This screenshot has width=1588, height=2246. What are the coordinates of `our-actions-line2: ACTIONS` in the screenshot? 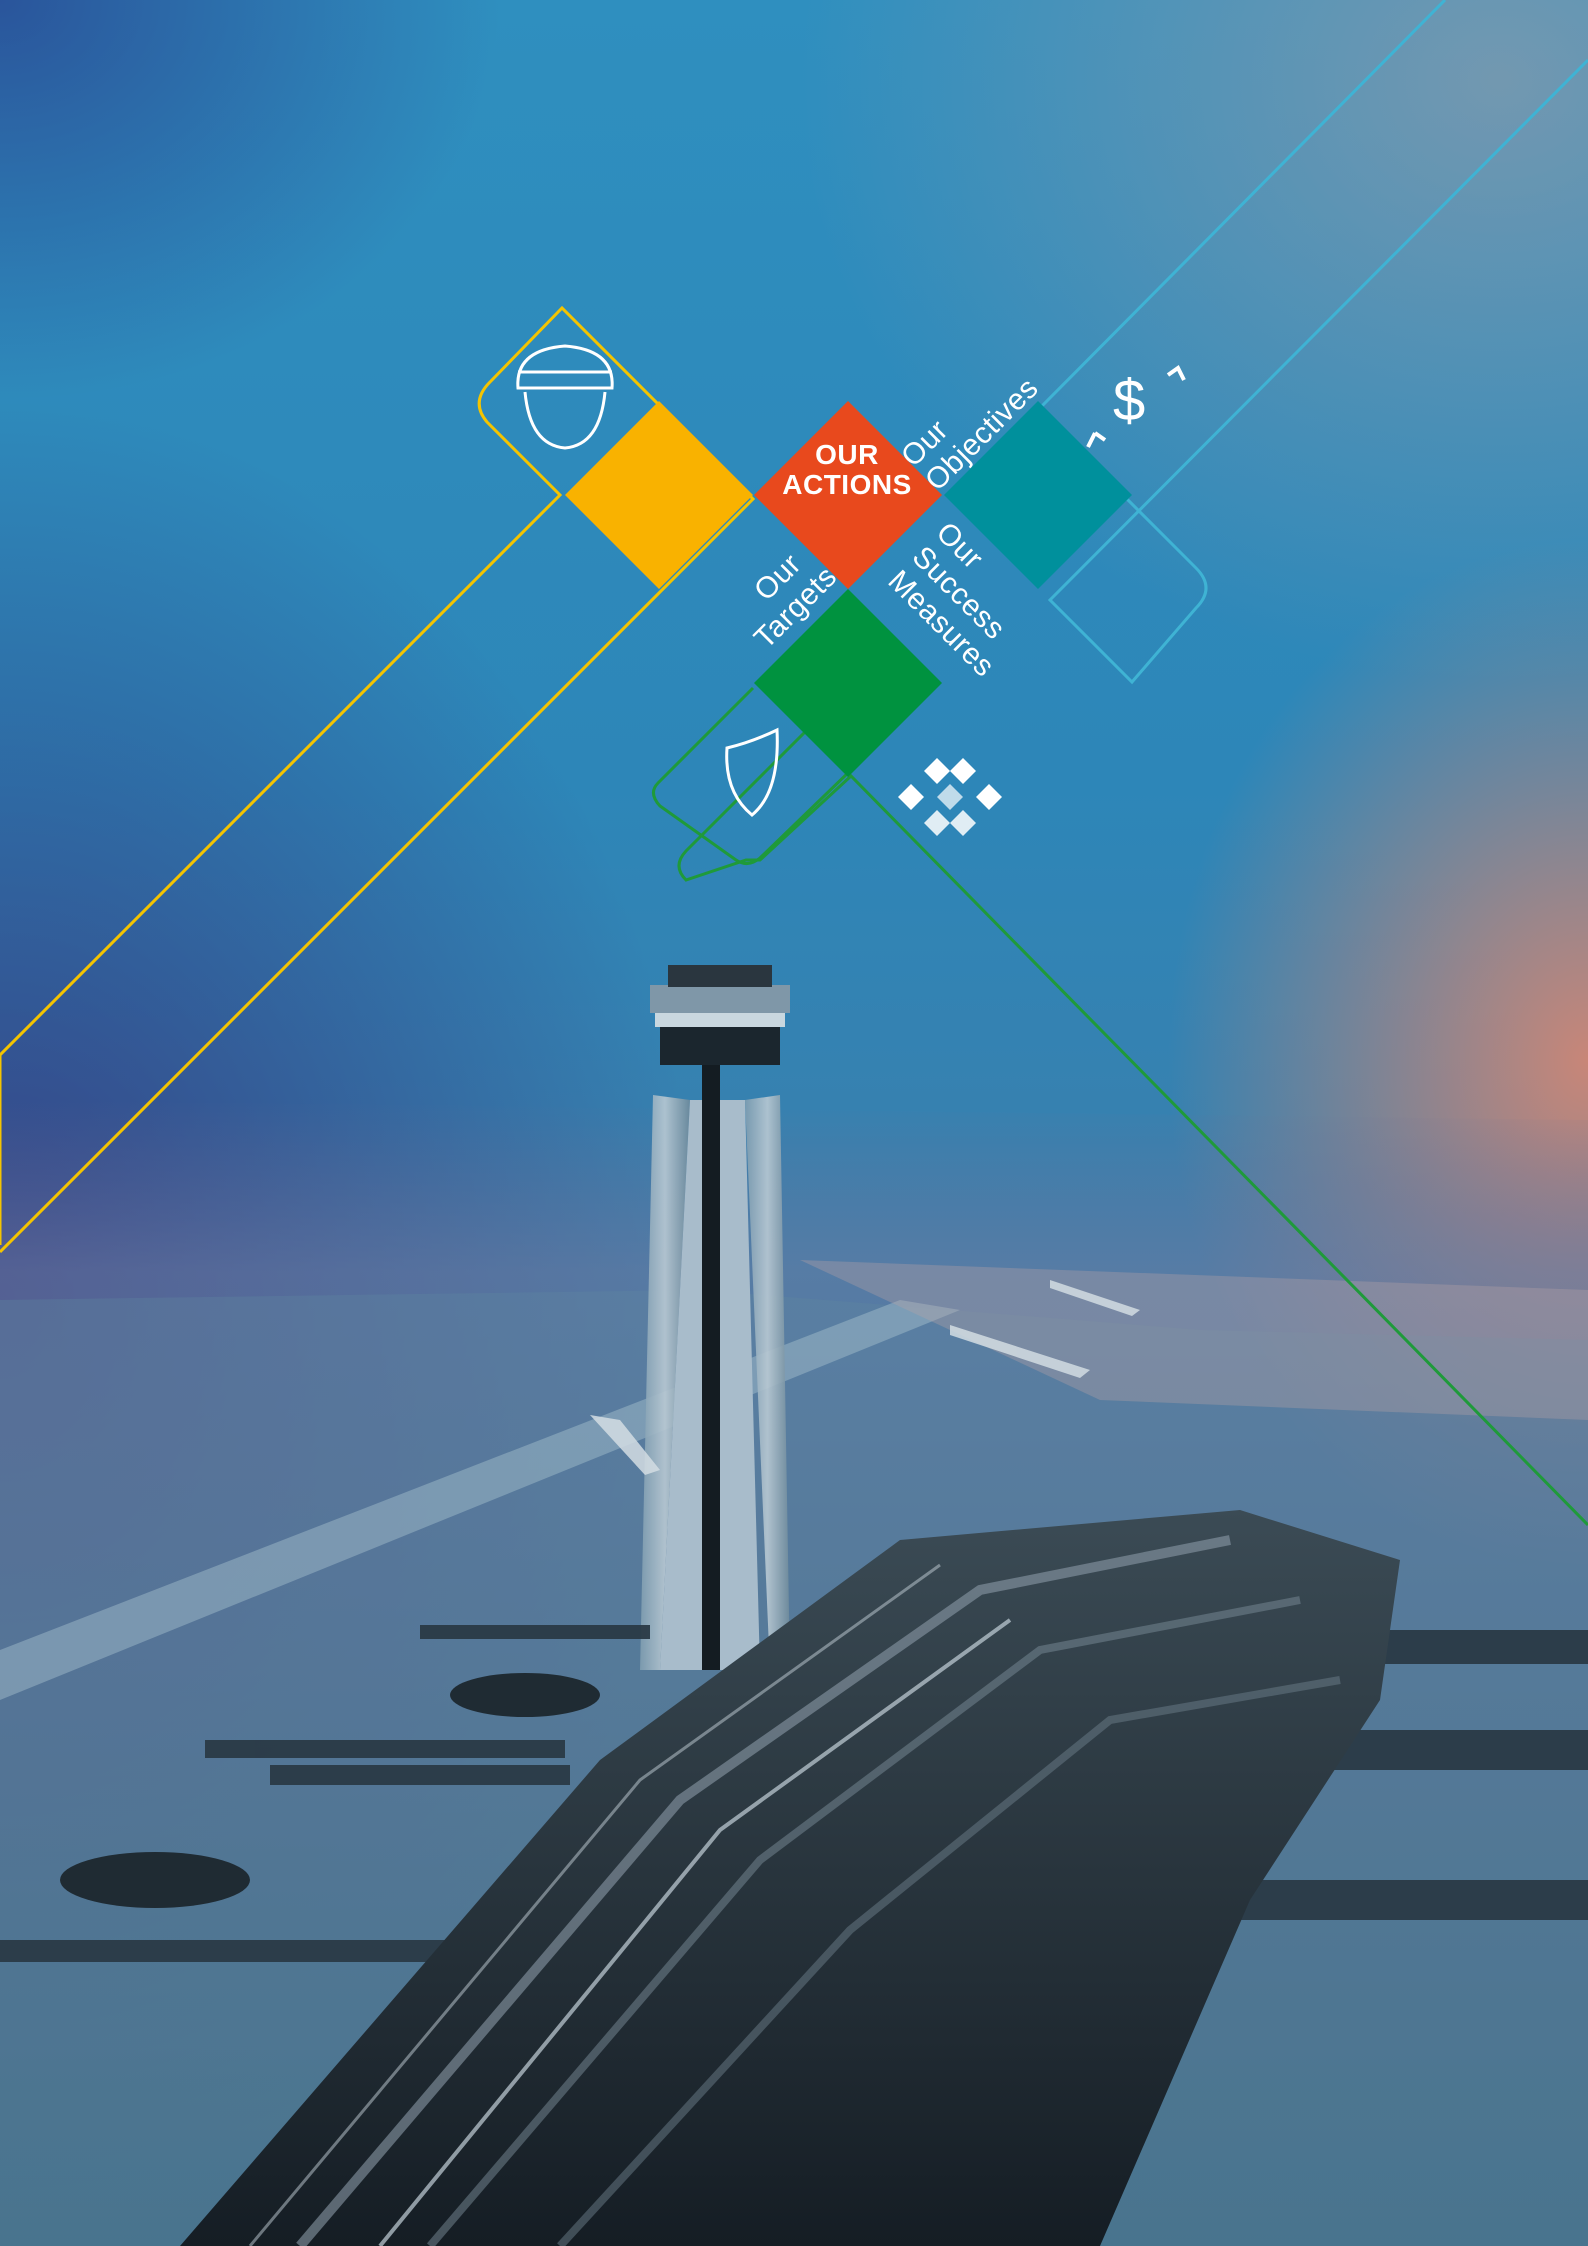 It's located at (847, 484).